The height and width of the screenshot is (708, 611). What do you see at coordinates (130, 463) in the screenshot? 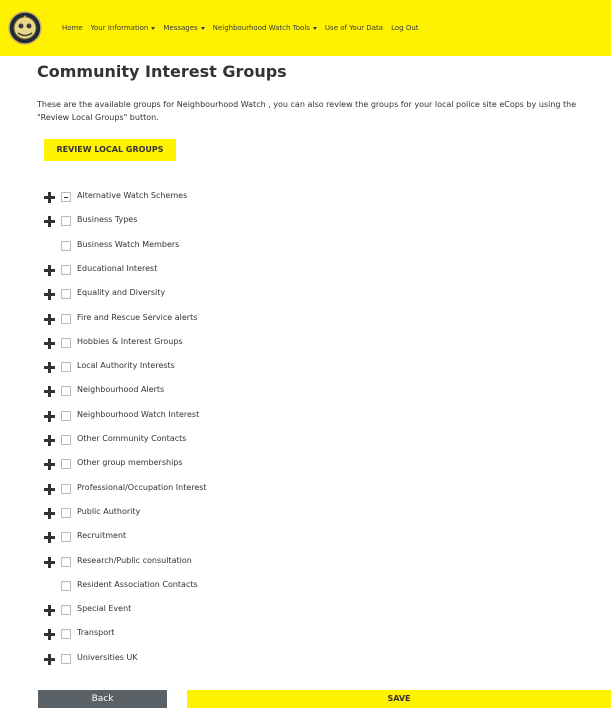
I see `group-label: Other group memberships` at bounding box center [130, 463].